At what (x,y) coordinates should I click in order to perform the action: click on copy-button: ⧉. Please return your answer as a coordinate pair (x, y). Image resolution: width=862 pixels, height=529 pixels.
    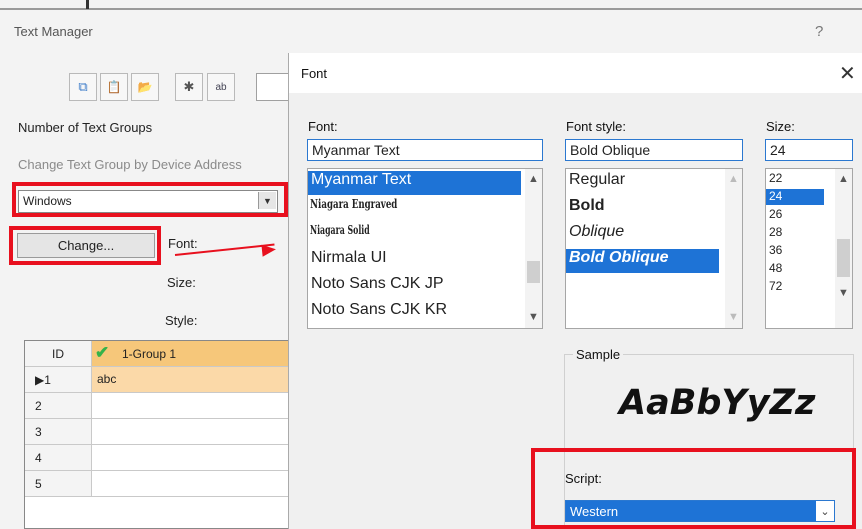
    Looking at the image, I should click on (83, 87).